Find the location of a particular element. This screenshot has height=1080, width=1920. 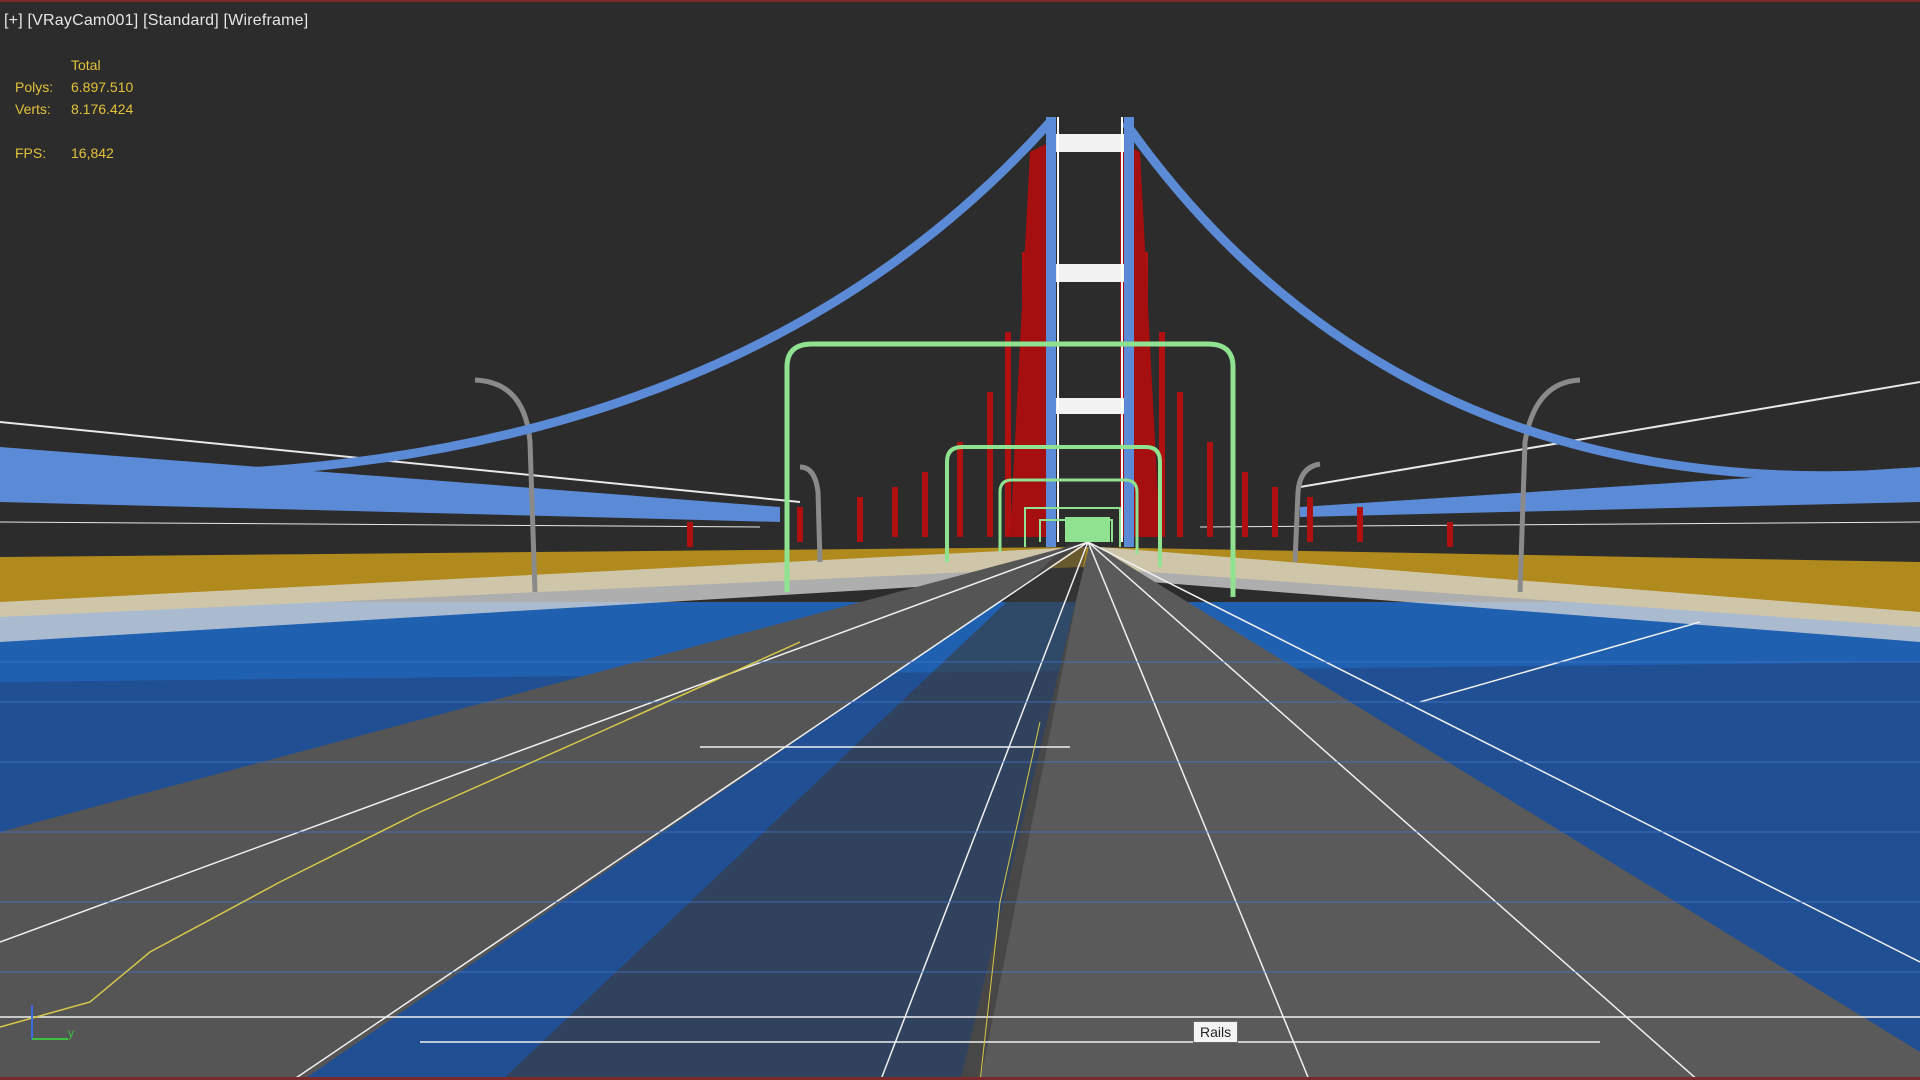

viewport-camera-menu: [VRayCam001] is located at coordinates (83, 20).